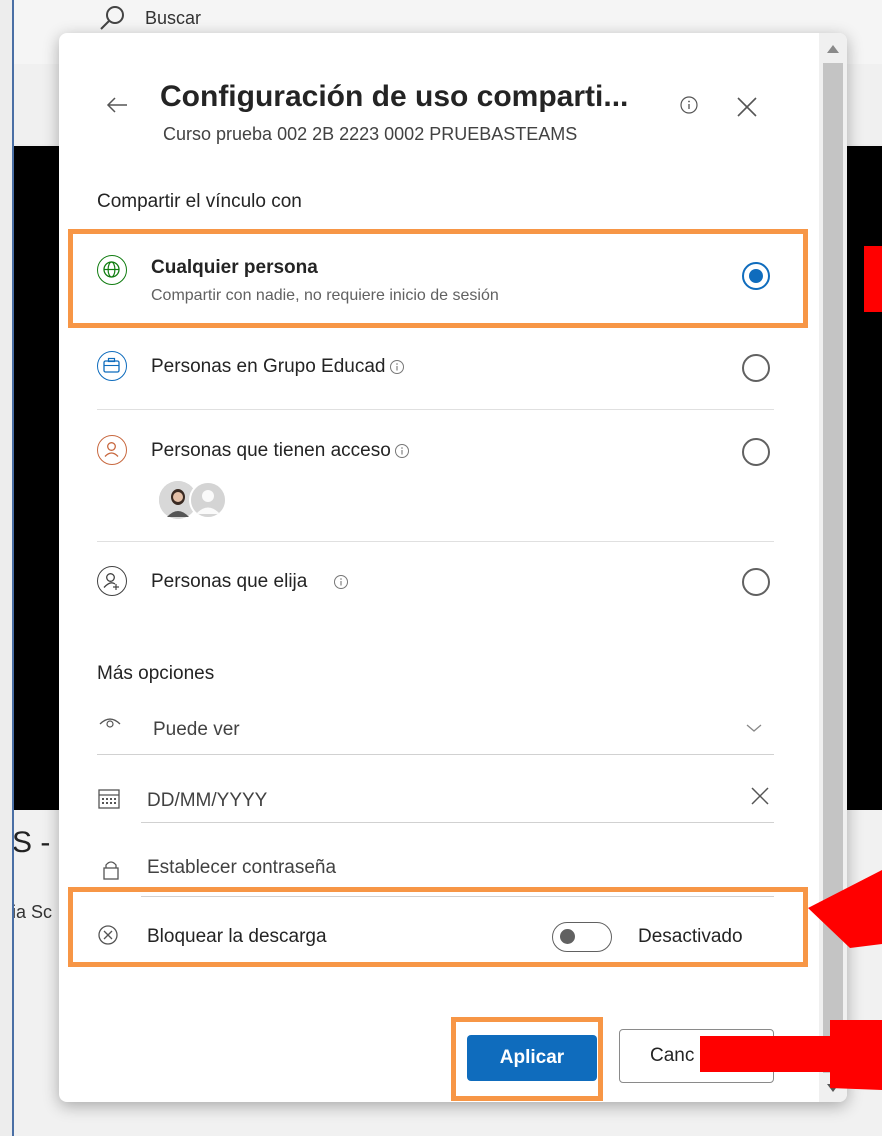 This screenshot has height=1136, width=882. Describe the element at coordinates (32, 912) in the screenshot. I see `background-subtitle: ia Sc` at that location.